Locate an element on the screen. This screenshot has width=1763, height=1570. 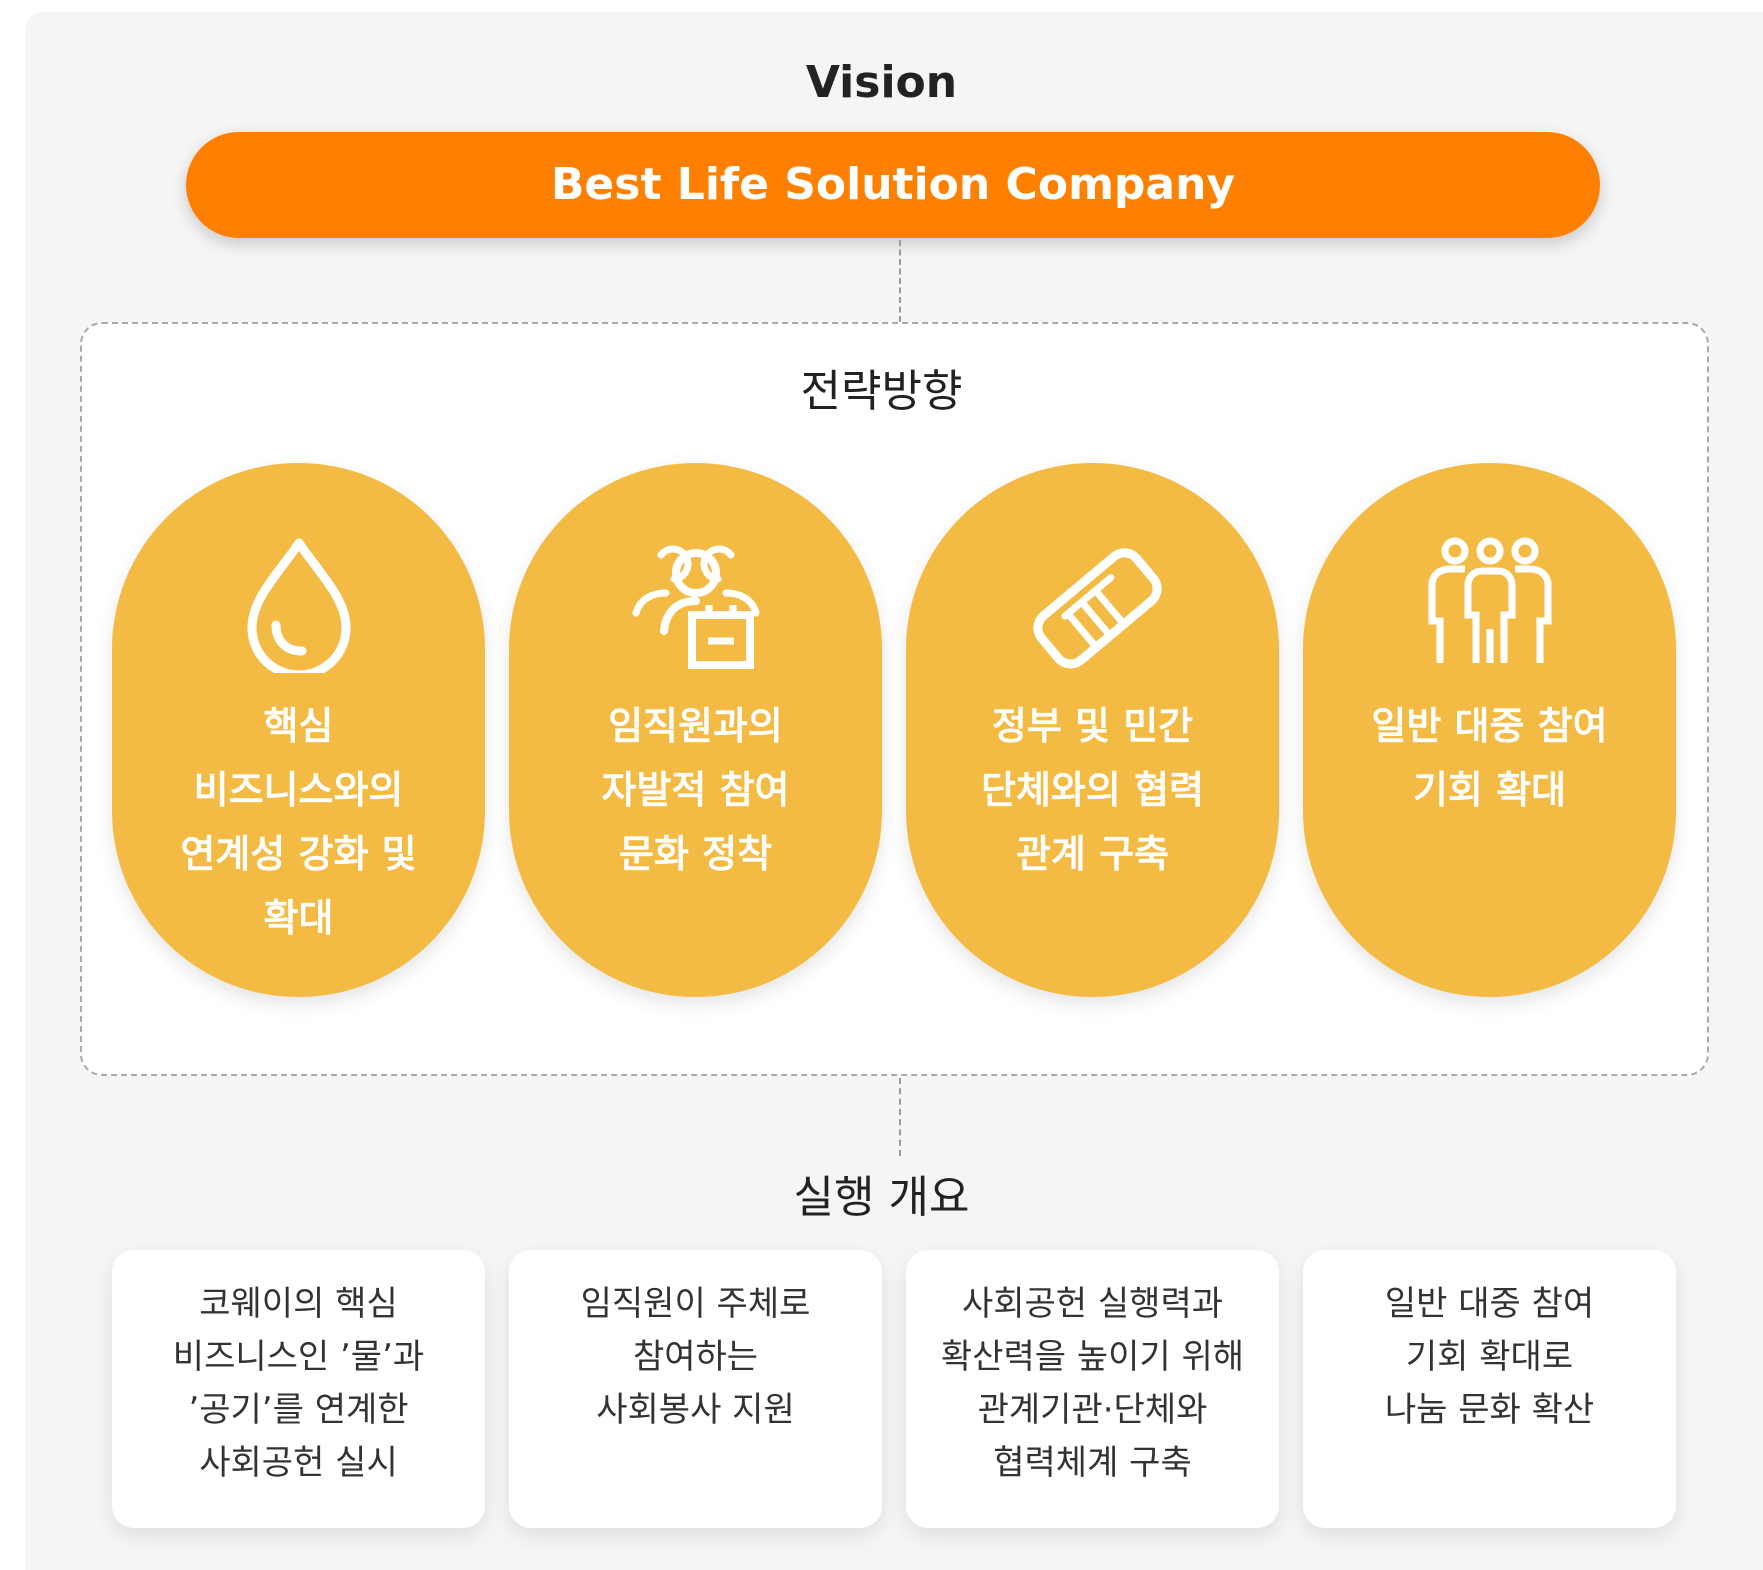
strategy-item-label: 일반 대중 참여 기회 확대 is located at coordinates (1489, 758).